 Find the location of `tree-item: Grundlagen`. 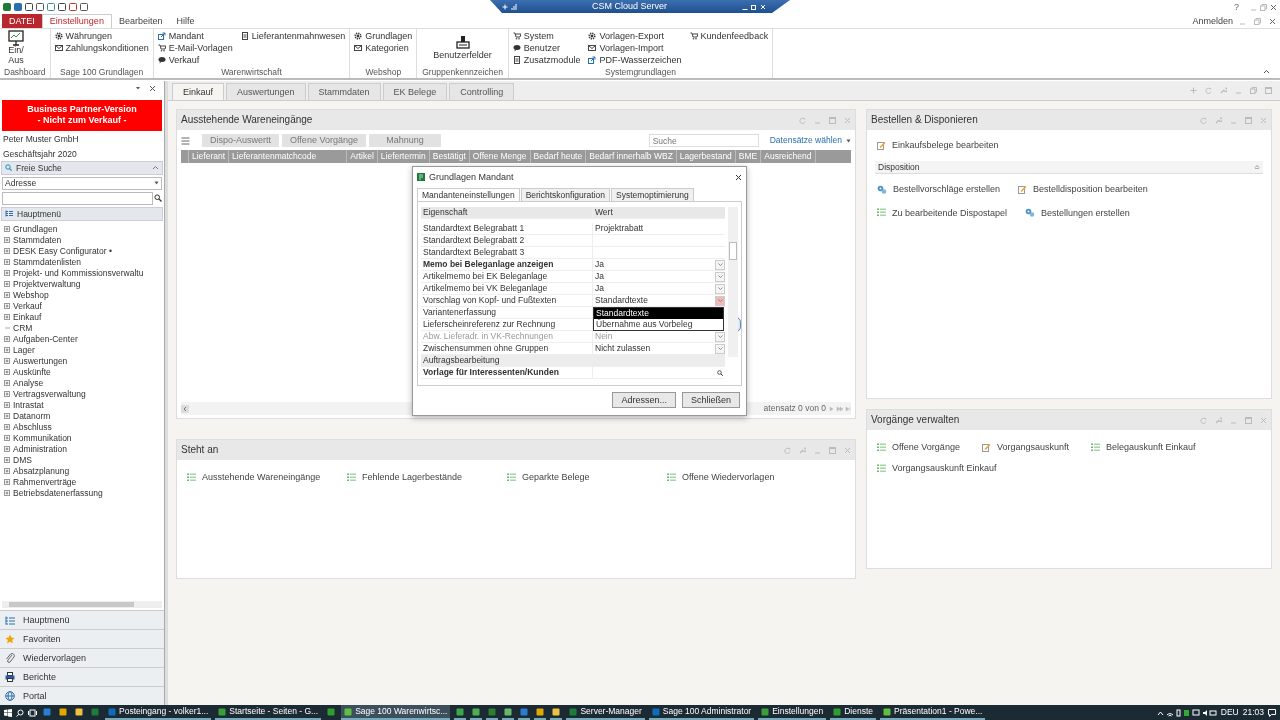

tree-item: Grundlagen is located at coordinates (31, 229).